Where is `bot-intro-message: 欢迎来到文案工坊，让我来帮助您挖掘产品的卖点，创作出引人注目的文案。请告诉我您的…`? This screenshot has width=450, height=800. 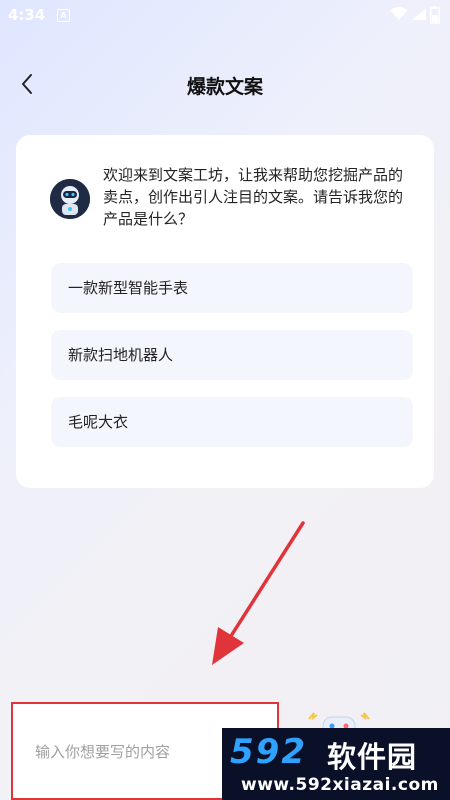
bot-intro-message: 欢迎来到文案工坊，让我来帮助您挖掘产品的卖点，创作出引人注目的文案。请告诉我您的… is located at coordinates (253, 197).